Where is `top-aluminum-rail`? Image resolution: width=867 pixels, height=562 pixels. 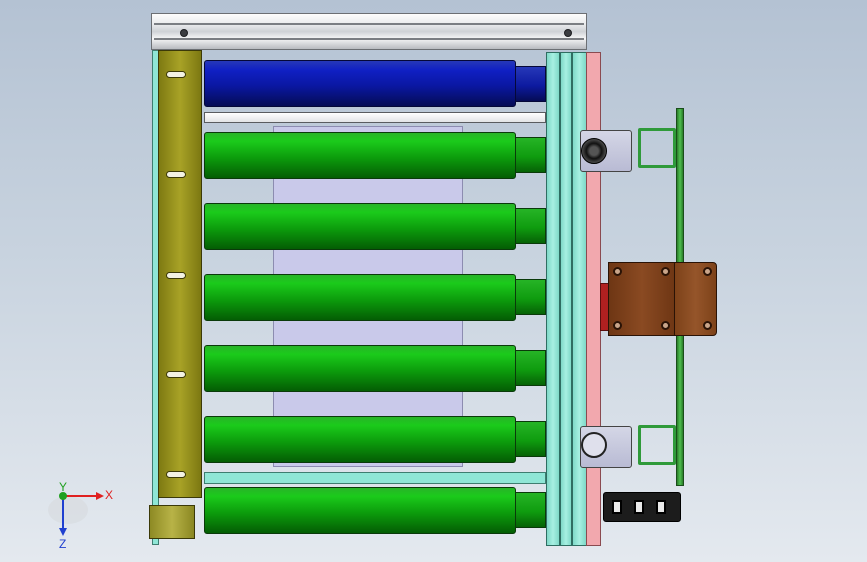
top-aluminum-rail is located at coordinates (369, 31).